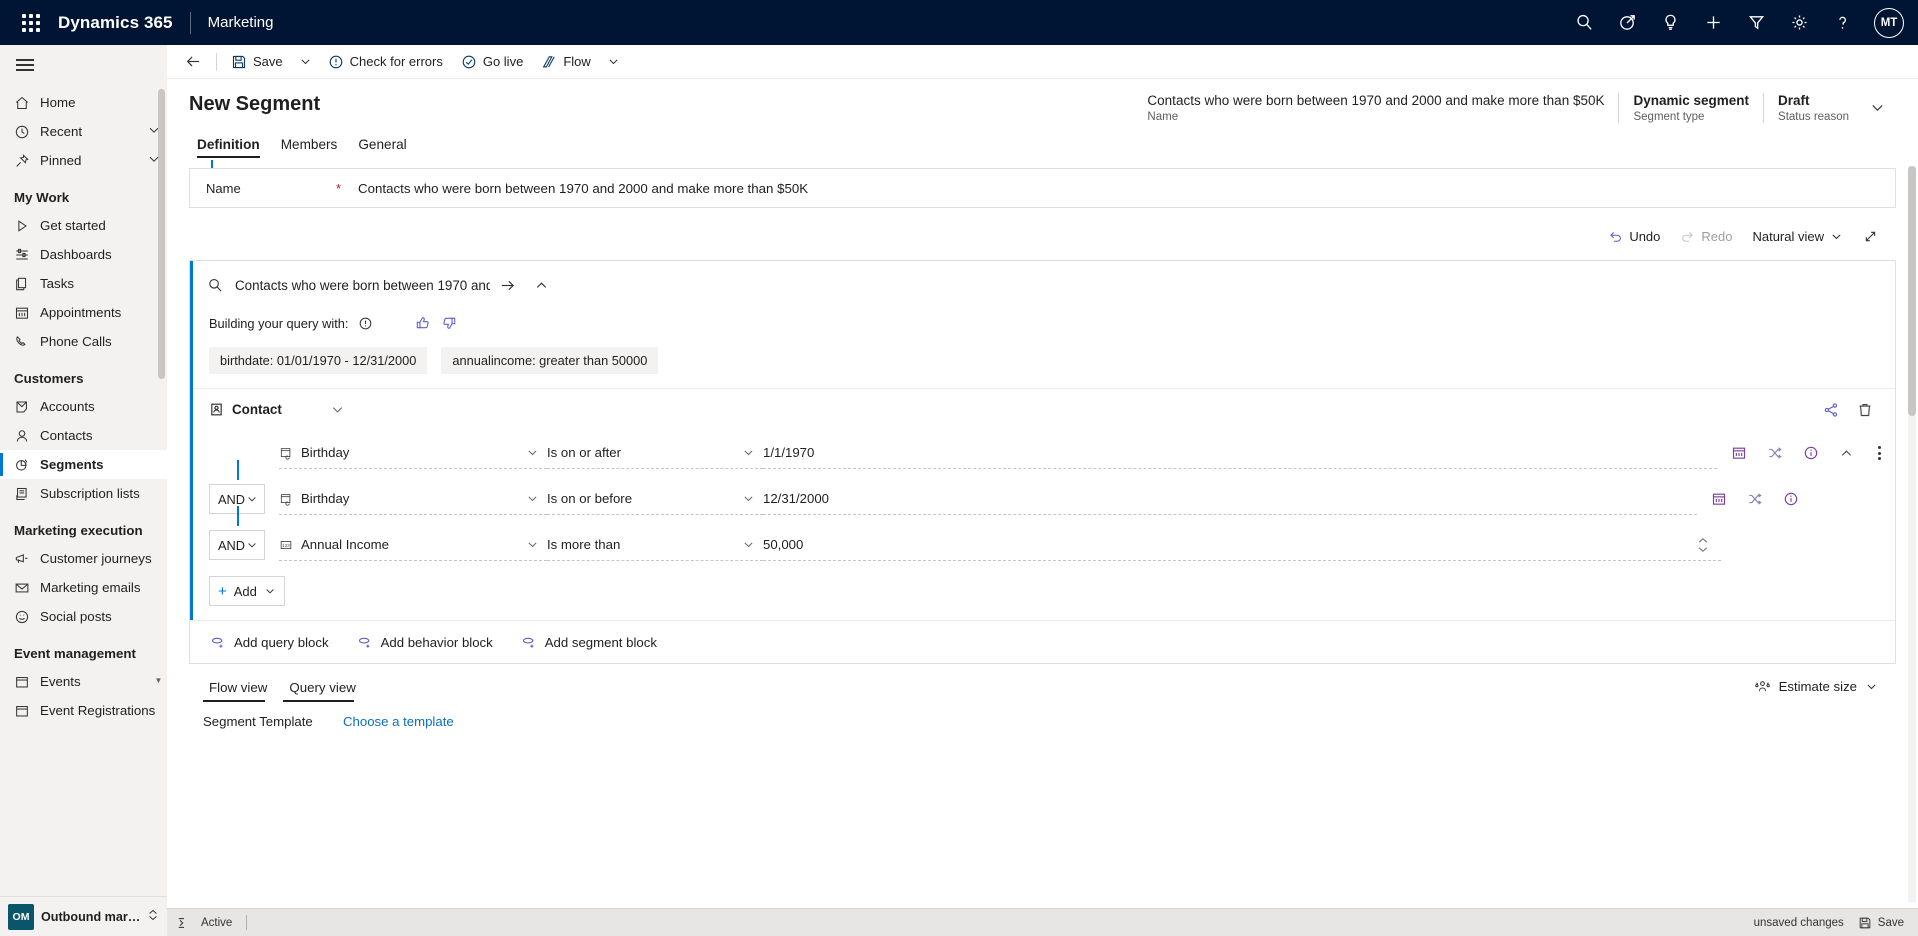 The width and height of the screenshot is (1918, 936). Describe the element at coordinates (423, 323) in the screenshot. I see `thumbs-up-button` at that location.